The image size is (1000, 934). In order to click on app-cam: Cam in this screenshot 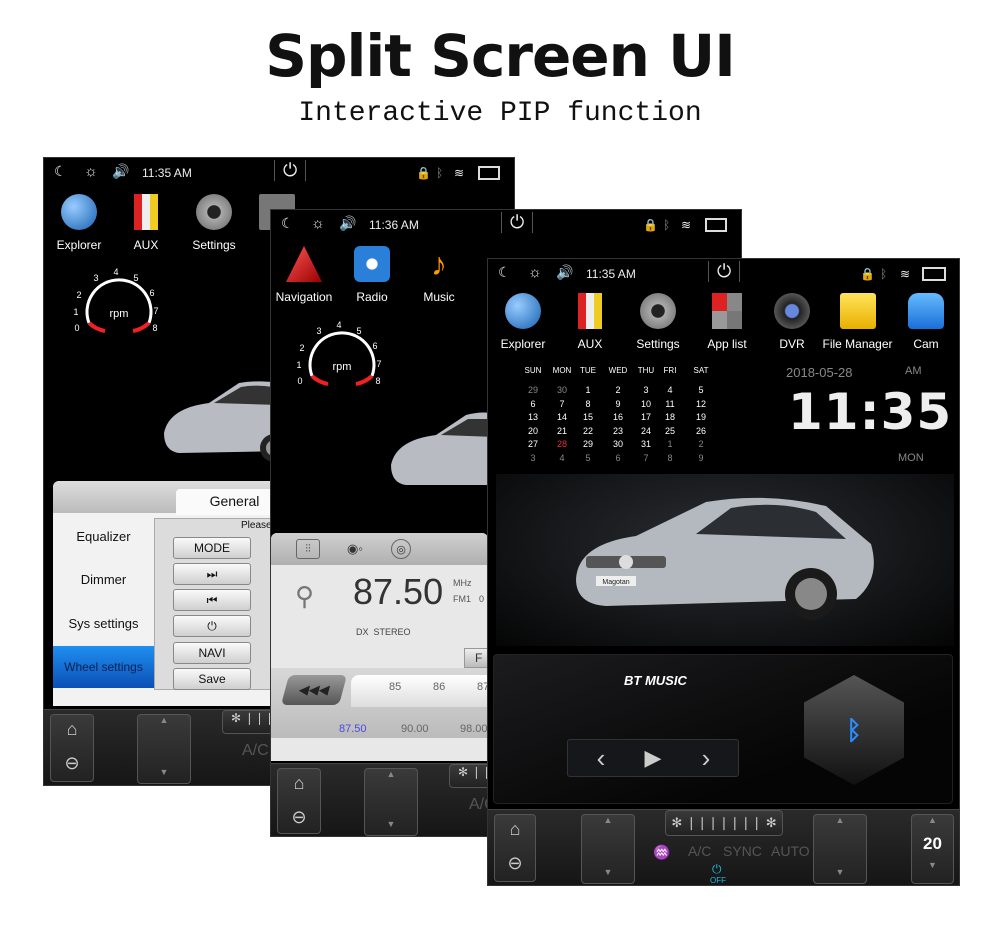, I will do `click(925, 322)`.